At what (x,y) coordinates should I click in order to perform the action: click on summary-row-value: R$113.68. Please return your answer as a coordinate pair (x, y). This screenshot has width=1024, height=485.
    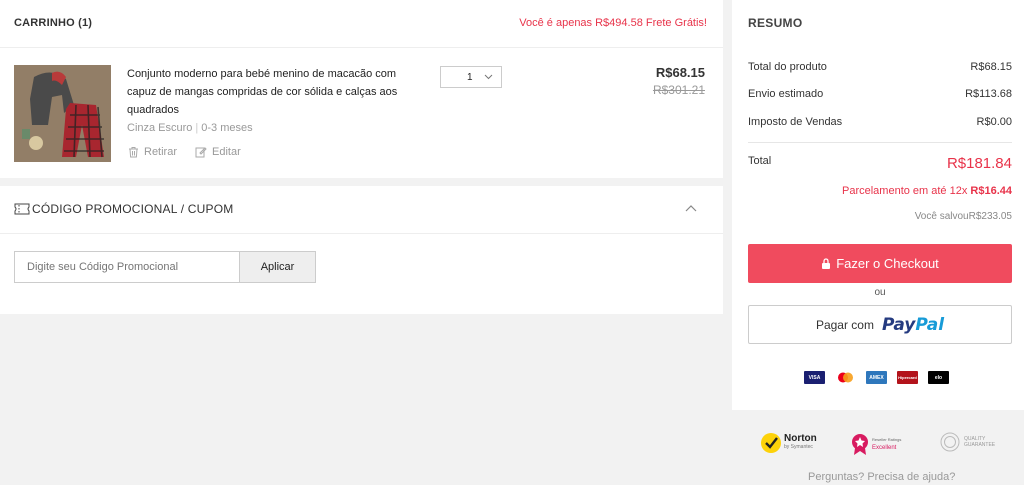
    Looking at the image, I should click on (988, 94).